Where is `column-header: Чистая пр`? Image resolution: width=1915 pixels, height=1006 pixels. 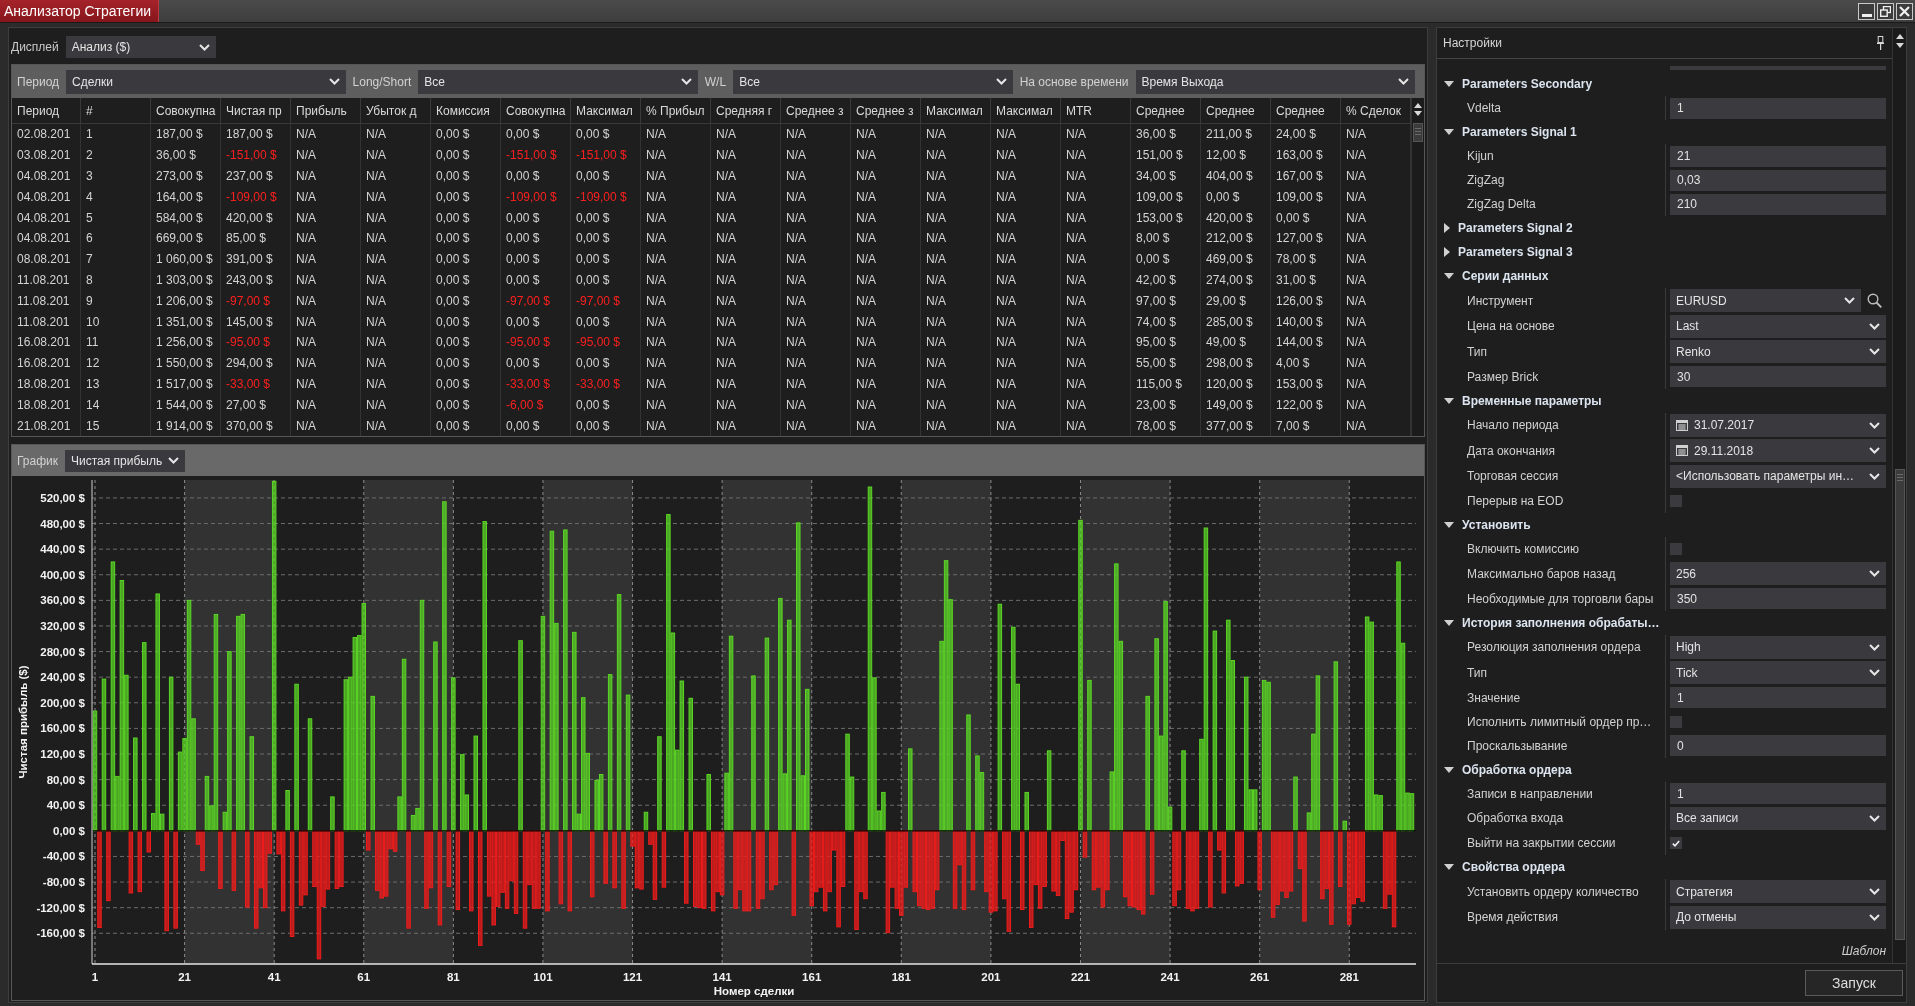 column-header: Чистая пр is located at coordinates (256, 110).